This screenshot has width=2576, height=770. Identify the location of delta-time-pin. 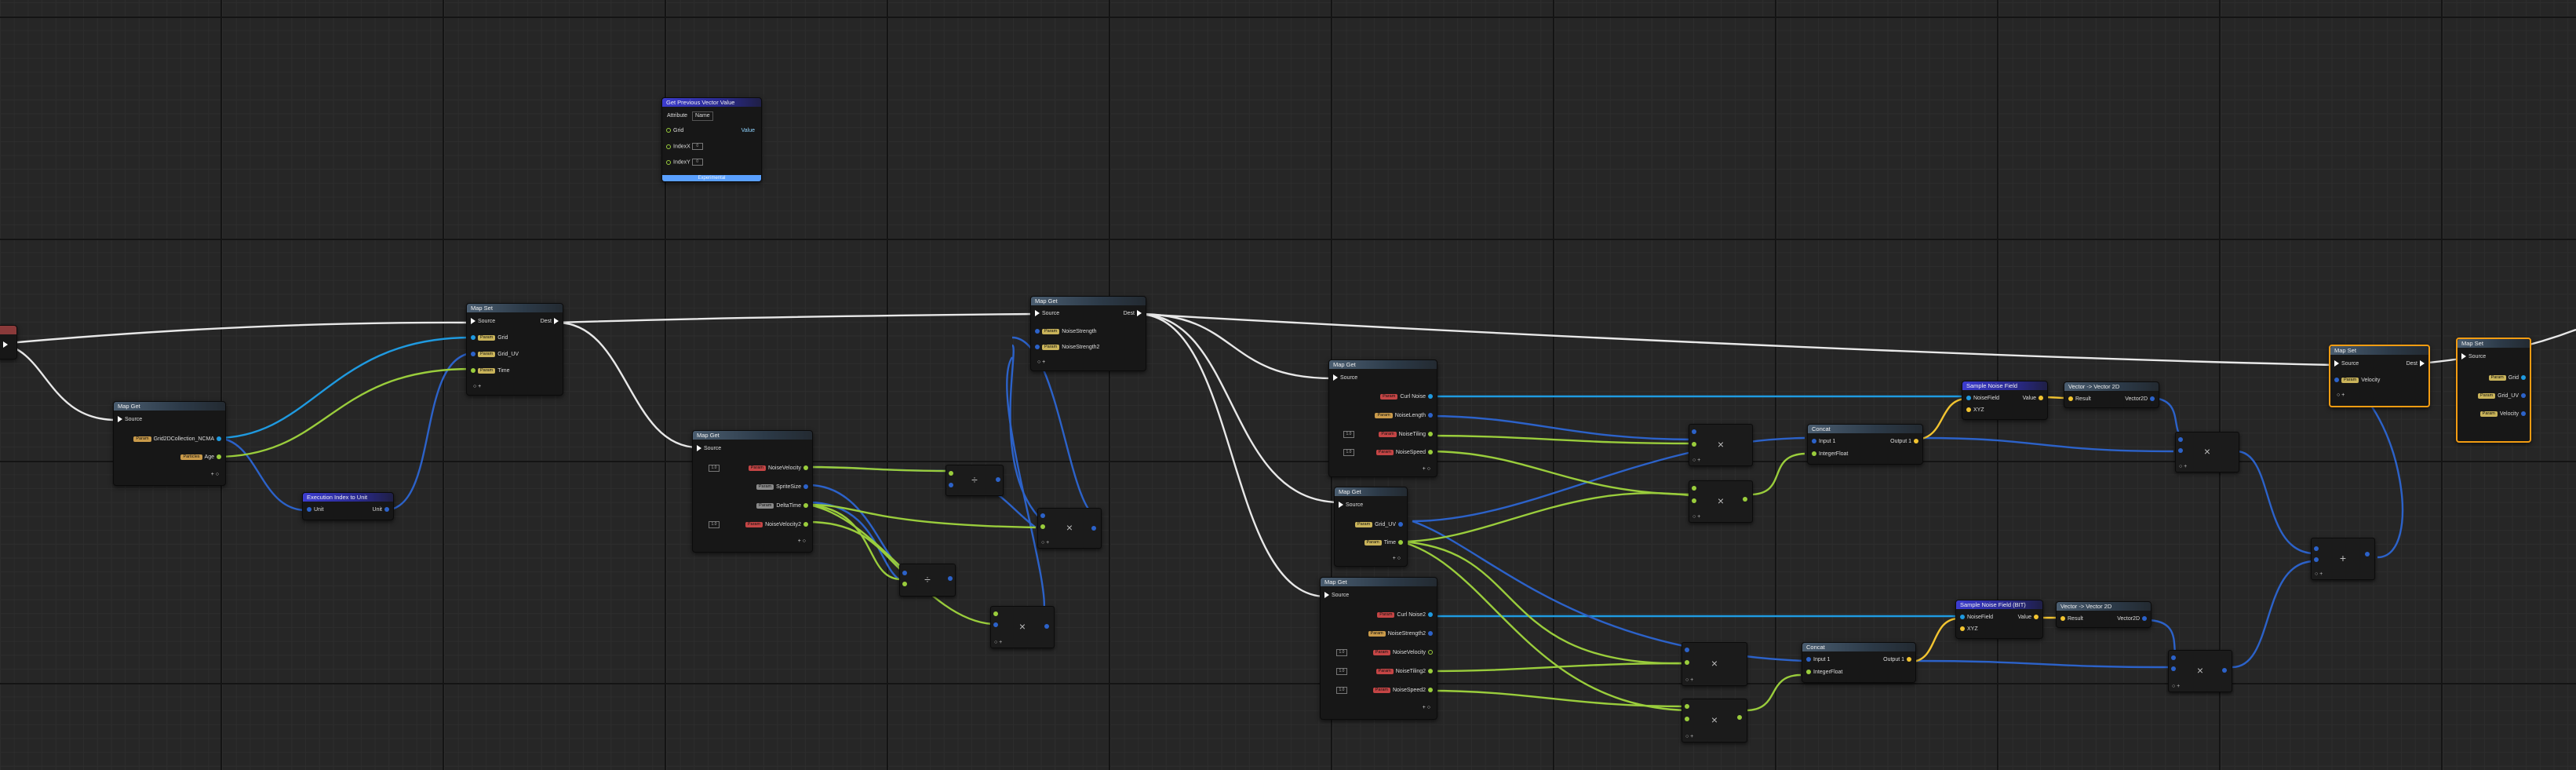
(805, 506).